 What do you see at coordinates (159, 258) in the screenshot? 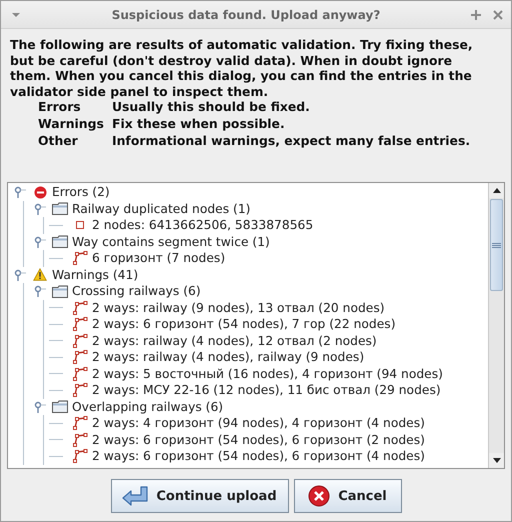
I see `tree-item-label: 6 горизонт (7 nodes)` at bounding box center [159, 258].